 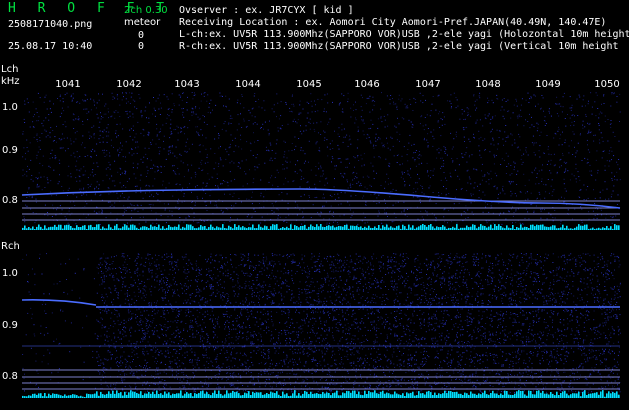 What do you see at coordinates (321, 227) in the screenshot?
I see `lch-level-bars` at bounding box center [321, 227].